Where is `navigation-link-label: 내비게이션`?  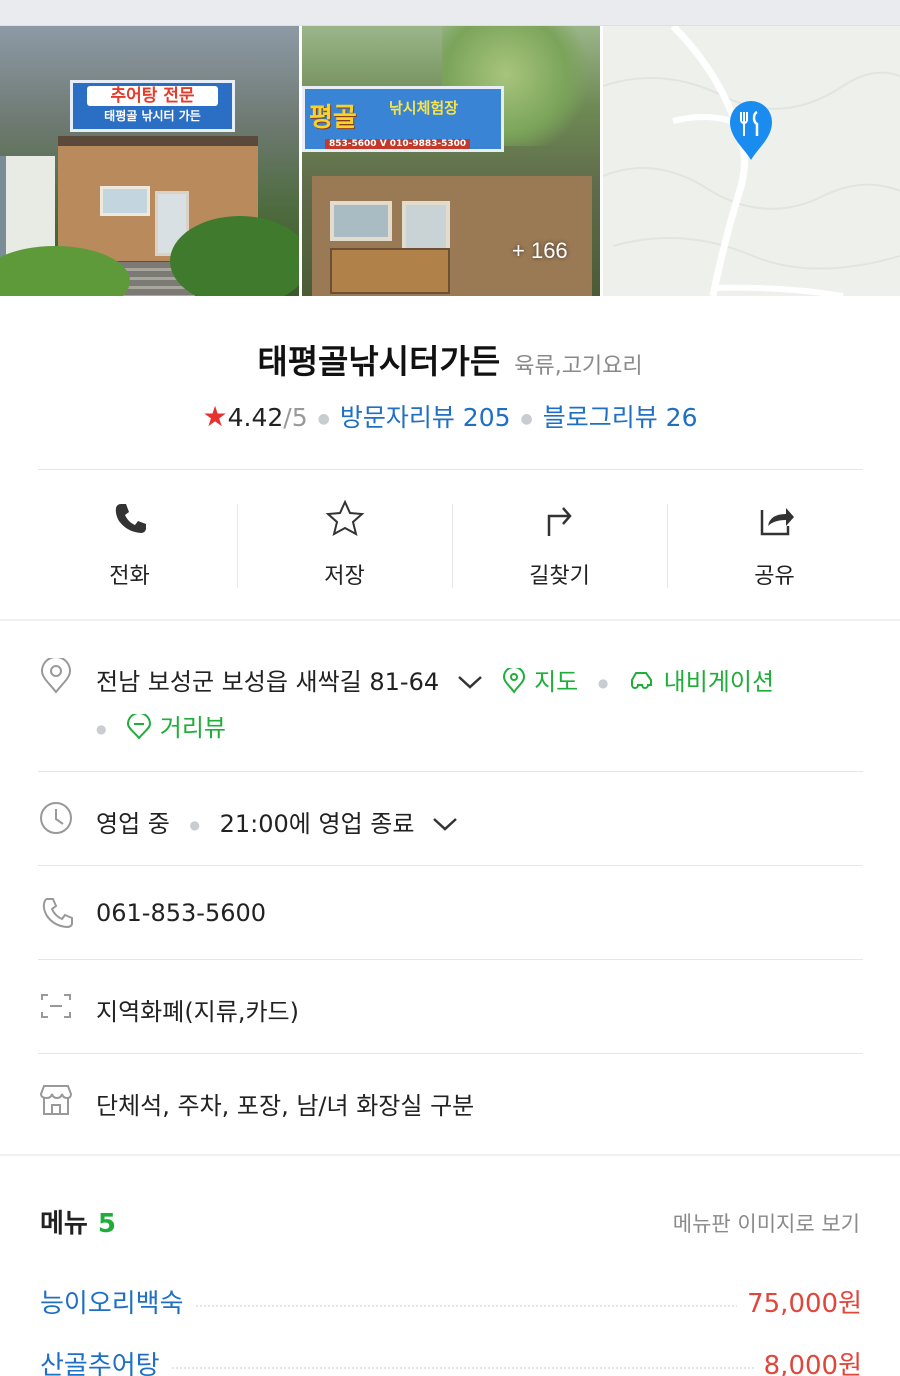 navigation-link-label: 내비게이션 is located at coordinates (719, 682).